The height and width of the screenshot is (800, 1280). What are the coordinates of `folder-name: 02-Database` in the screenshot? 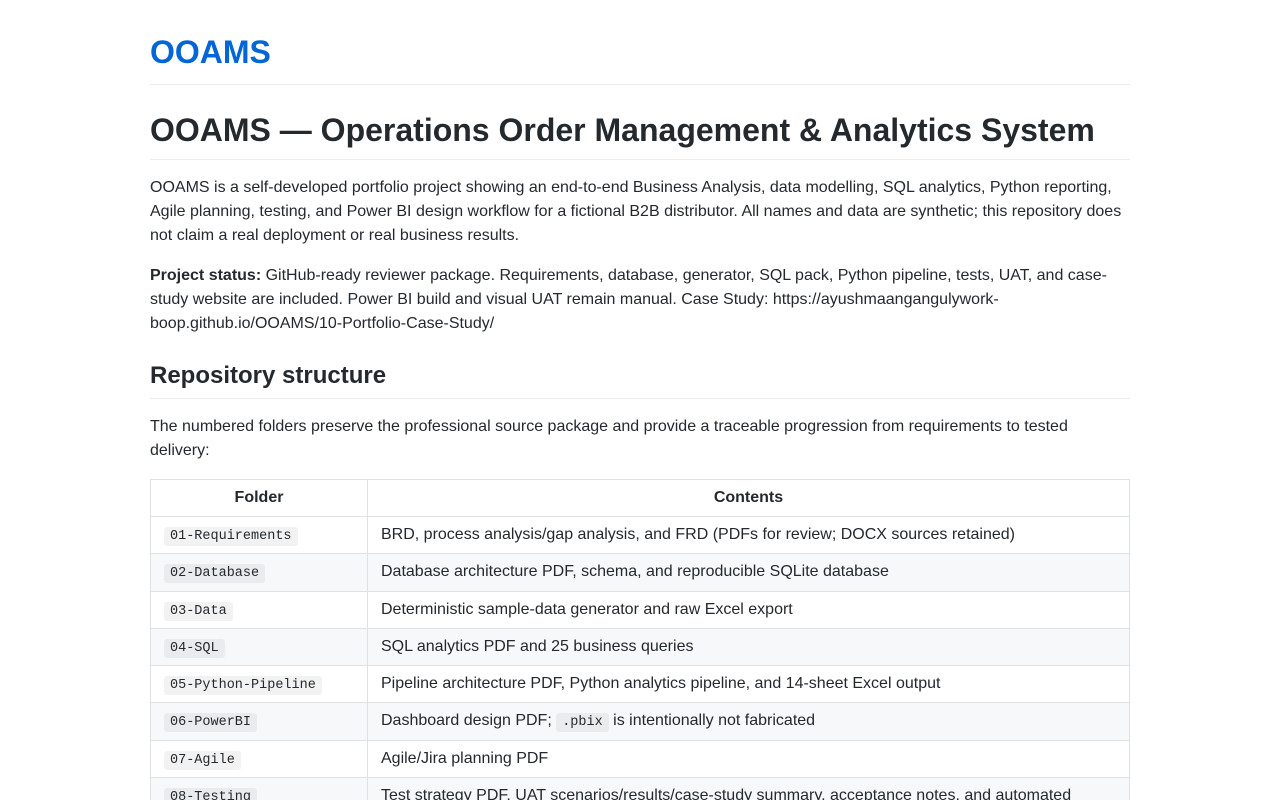 It's located at (215, 574).